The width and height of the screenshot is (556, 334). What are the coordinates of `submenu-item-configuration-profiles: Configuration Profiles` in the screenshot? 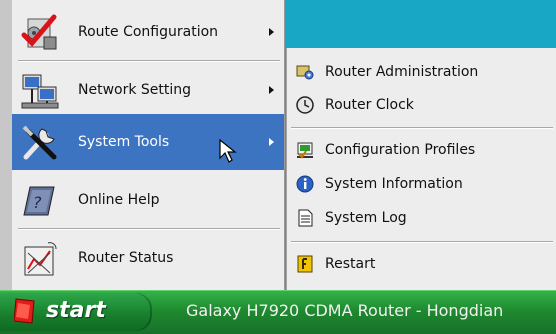 It's located at (421, 150).